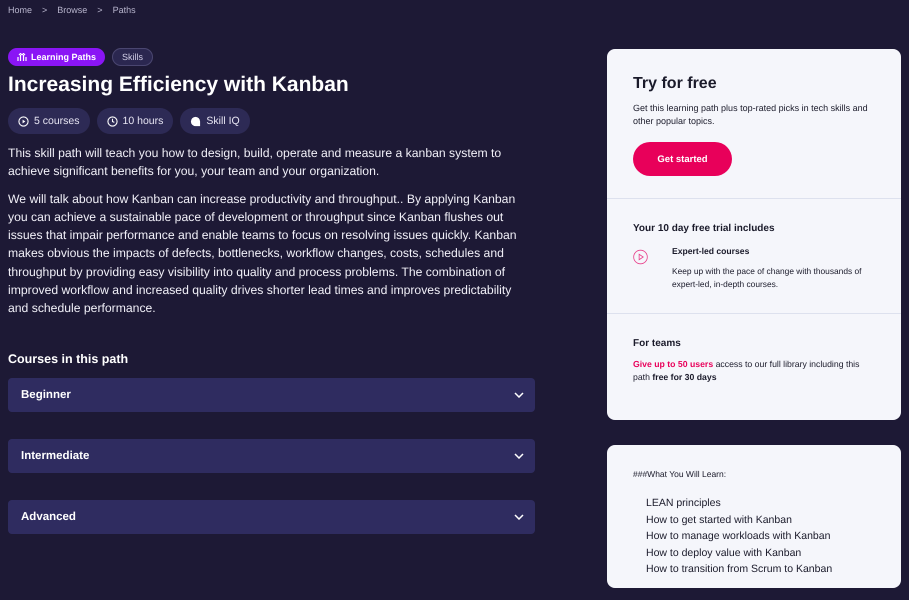 This screenshot has height=600, width=909. Describe the element at coordinates (767, 278) in the screenshot. I see `feature-text: Keep up with the pace of change with thousands of expert-led, in-depth courses.` at that location.